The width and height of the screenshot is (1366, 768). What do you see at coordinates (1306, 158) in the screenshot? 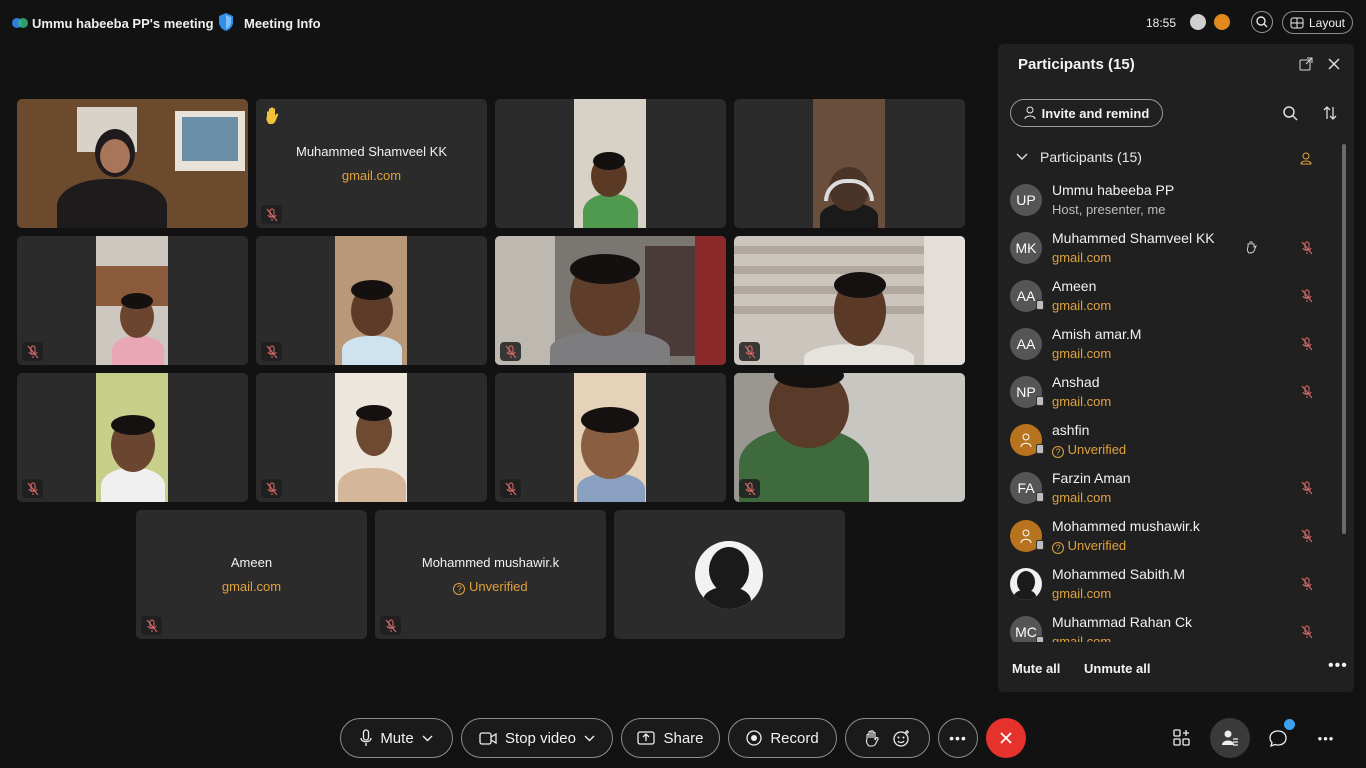
I see `host-icon` at bounding box center [1306, 158].